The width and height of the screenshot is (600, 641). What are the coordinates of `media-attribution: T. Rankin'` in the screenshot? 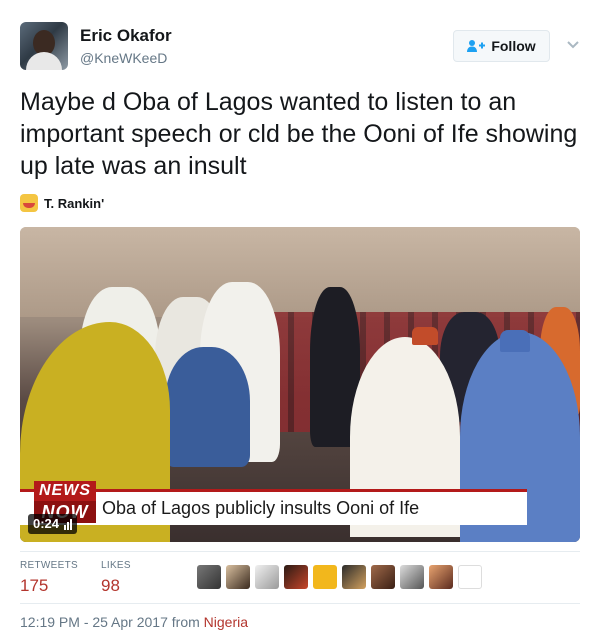 It's located at (62, 203).